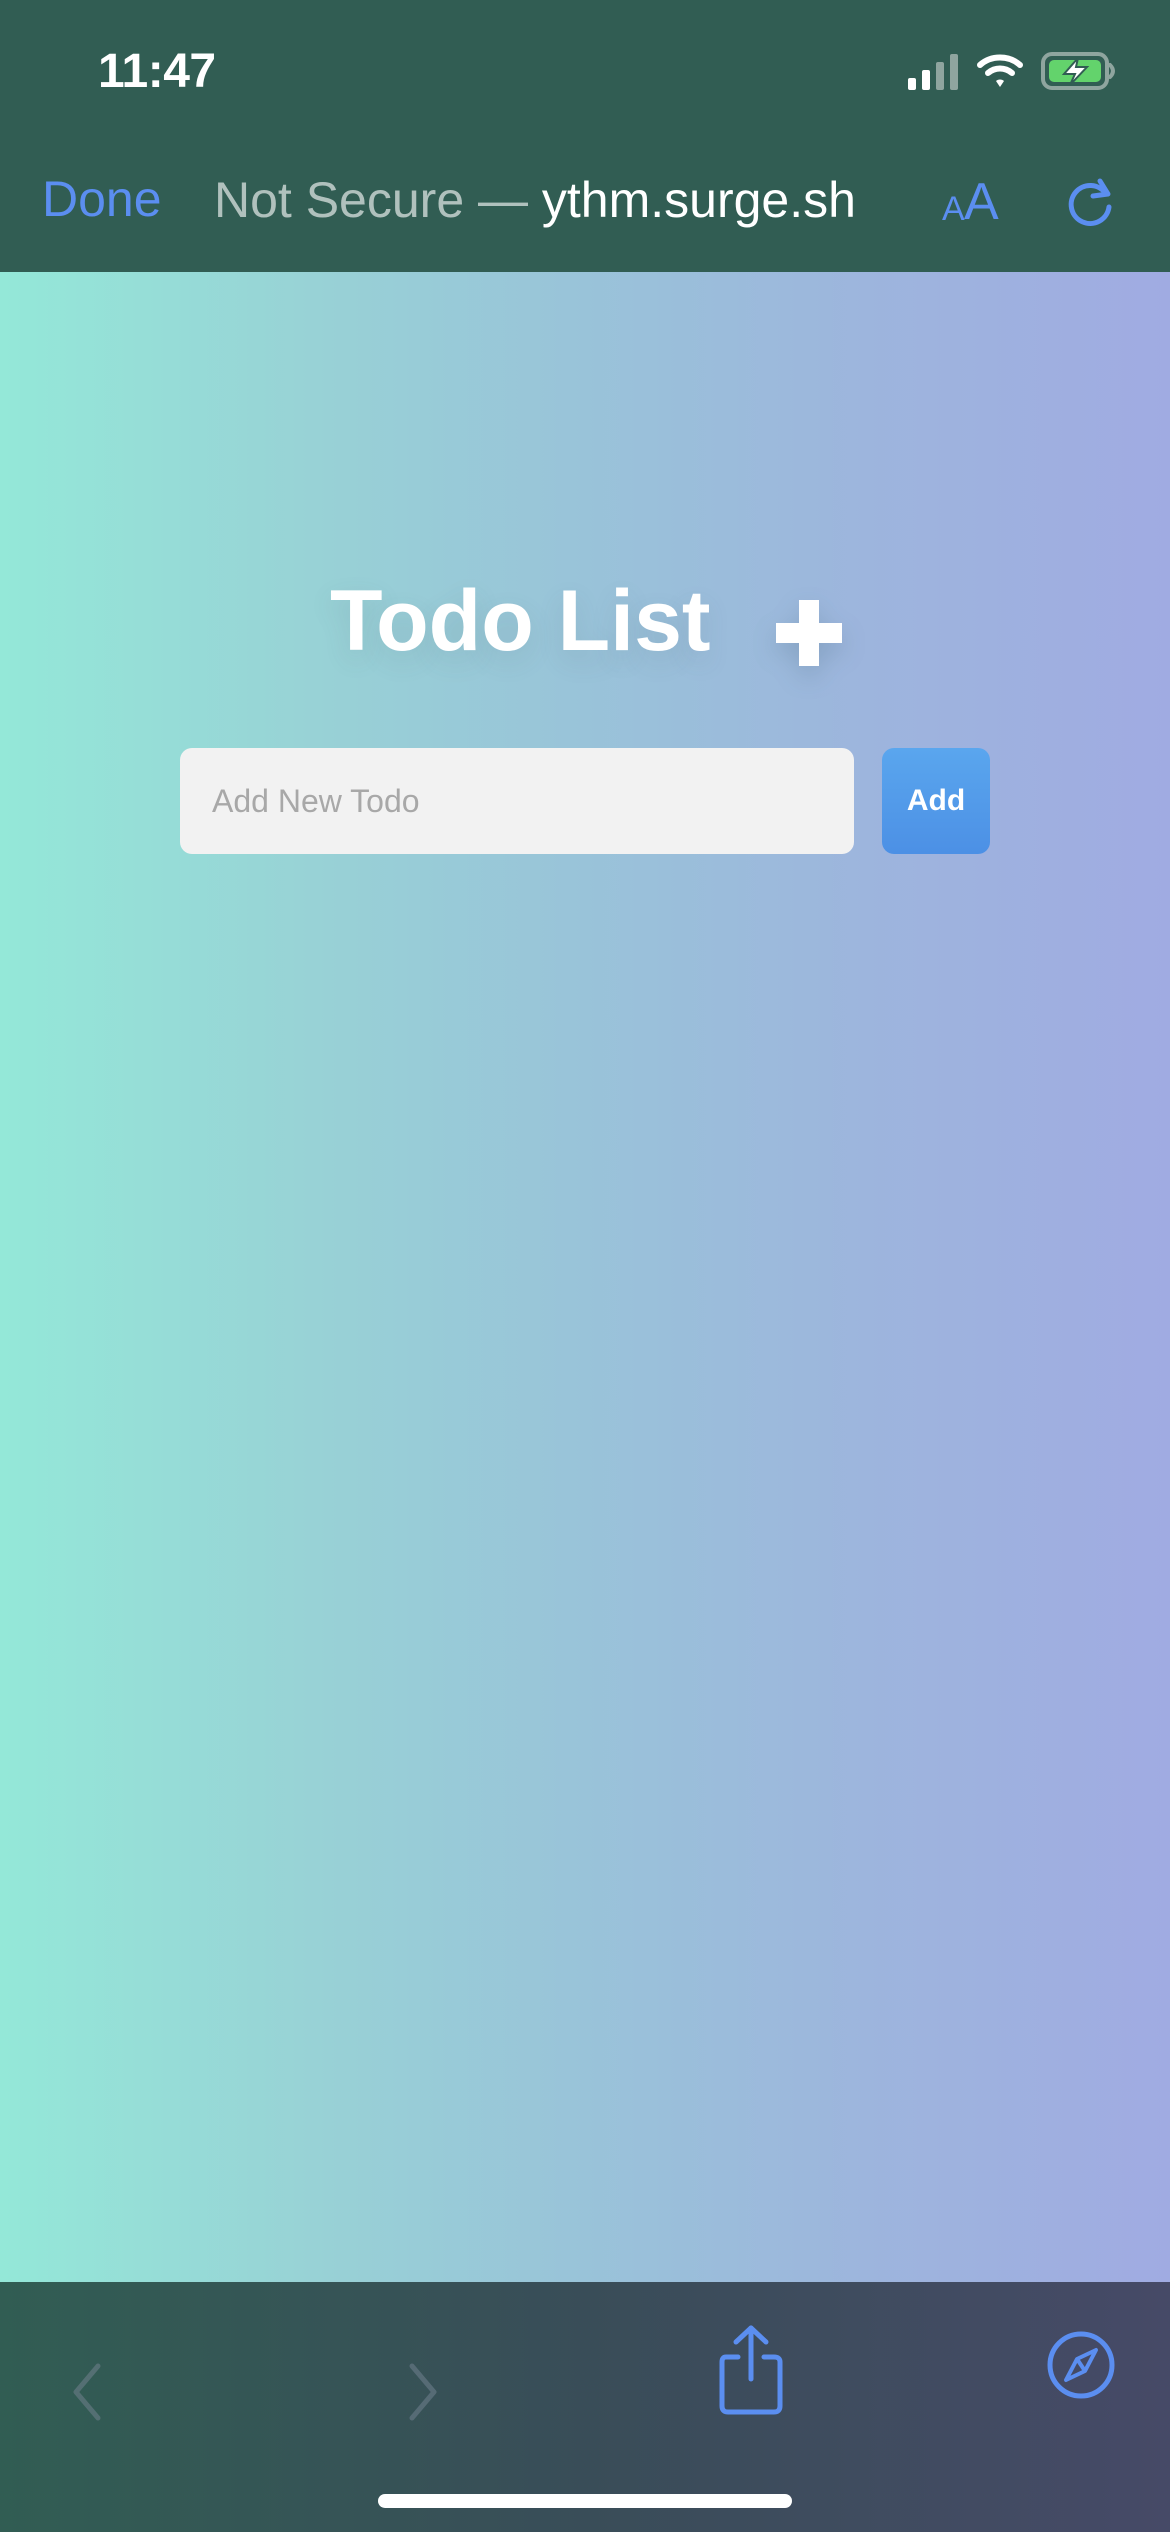 This screenshot has width=1170, height=2532. I want to click on done-button: Done, so click(102, 199).